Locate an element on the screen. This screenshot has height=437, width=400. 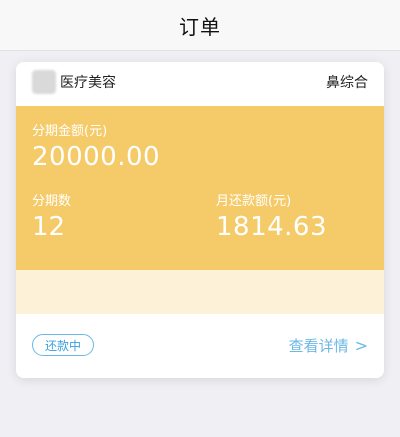
monthly-repayment-value: 1814.63 is located at coordinates (272, 227).